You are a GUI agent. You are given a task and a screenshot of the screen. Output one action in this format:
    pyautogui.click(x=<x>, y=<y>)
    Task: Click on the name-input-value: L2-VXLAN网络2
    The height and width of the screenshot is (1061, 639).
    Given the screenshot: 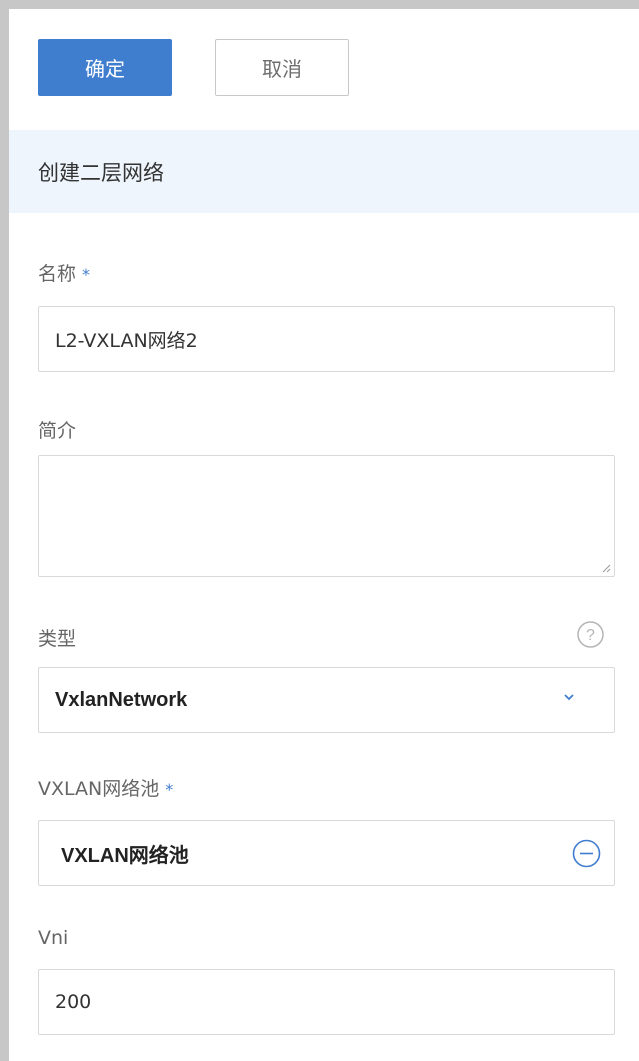 What is the action you would take?
    pyautogui.click(x=126, y=340)
    